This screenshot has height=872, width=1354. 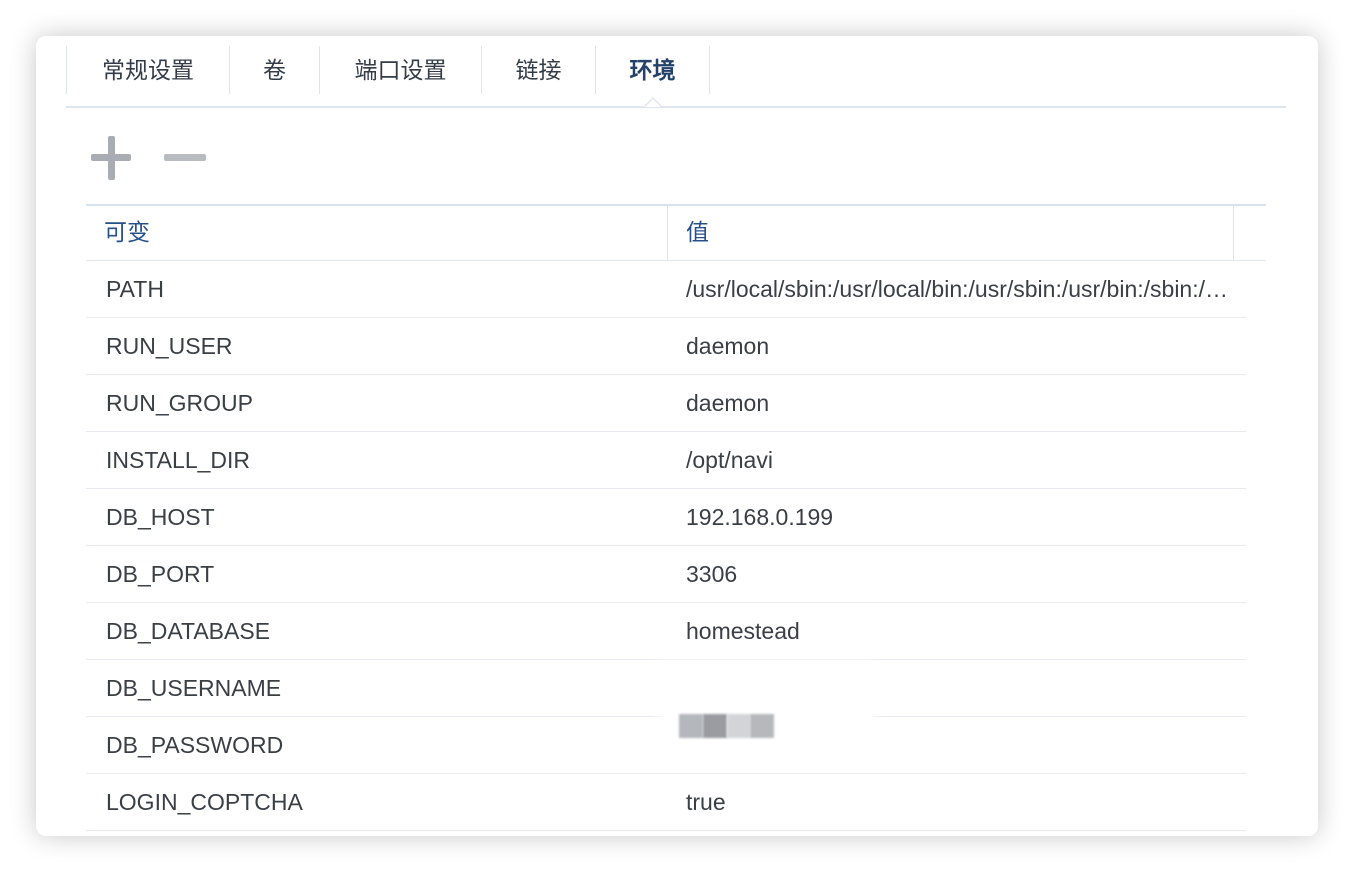 What do you see at coordinates (666, 403) in the screenshot?
I see `table-row: RUN_GROUP daemon` at bounding box center [666, 403].